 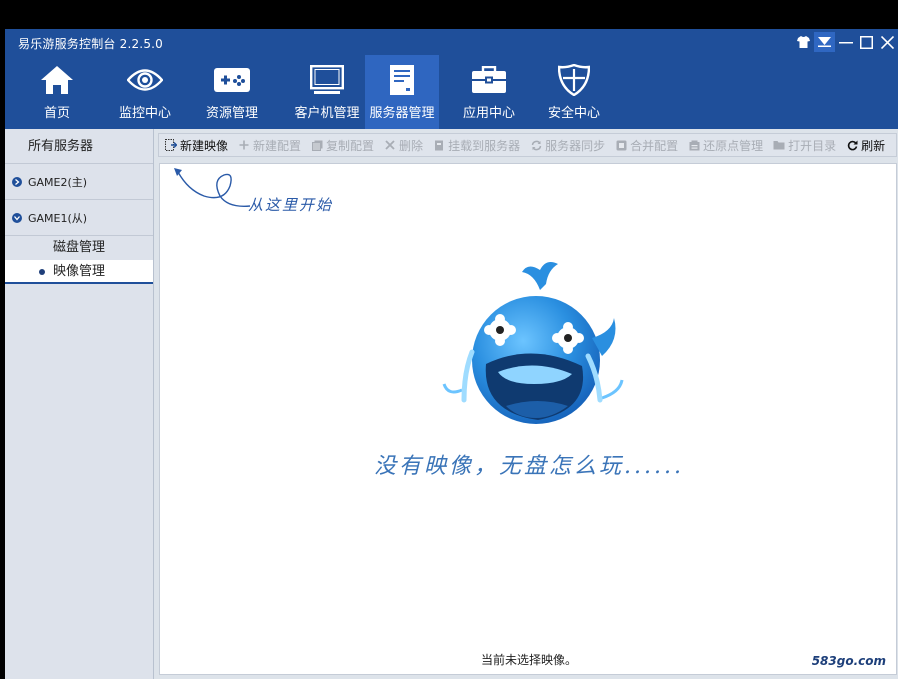 What do you see at coordinates (451, 42) in the screenshot?
I see `title-bar: 易乐游服务控制台 2.2.5.0` at bounding box center [451, 42].